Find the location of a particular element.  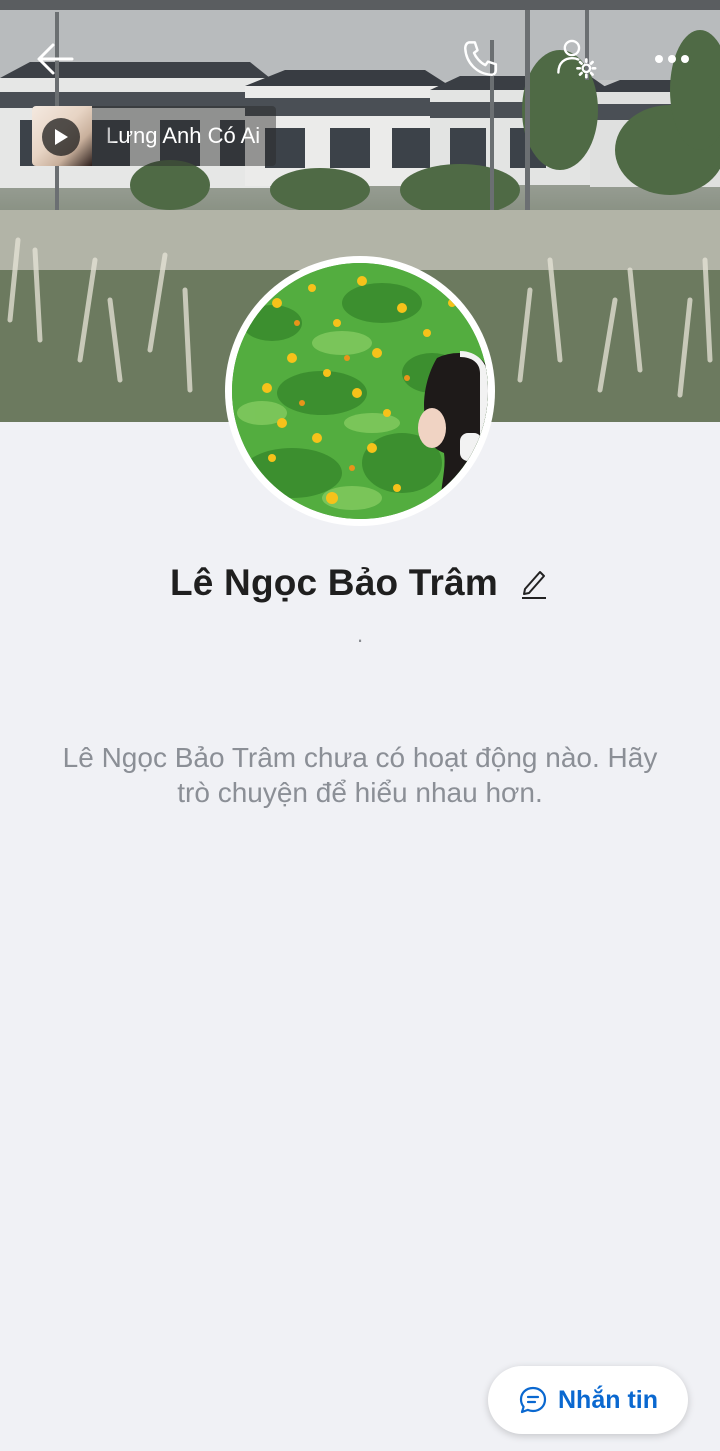

user-settings-button is located at coordinates (577, 59).